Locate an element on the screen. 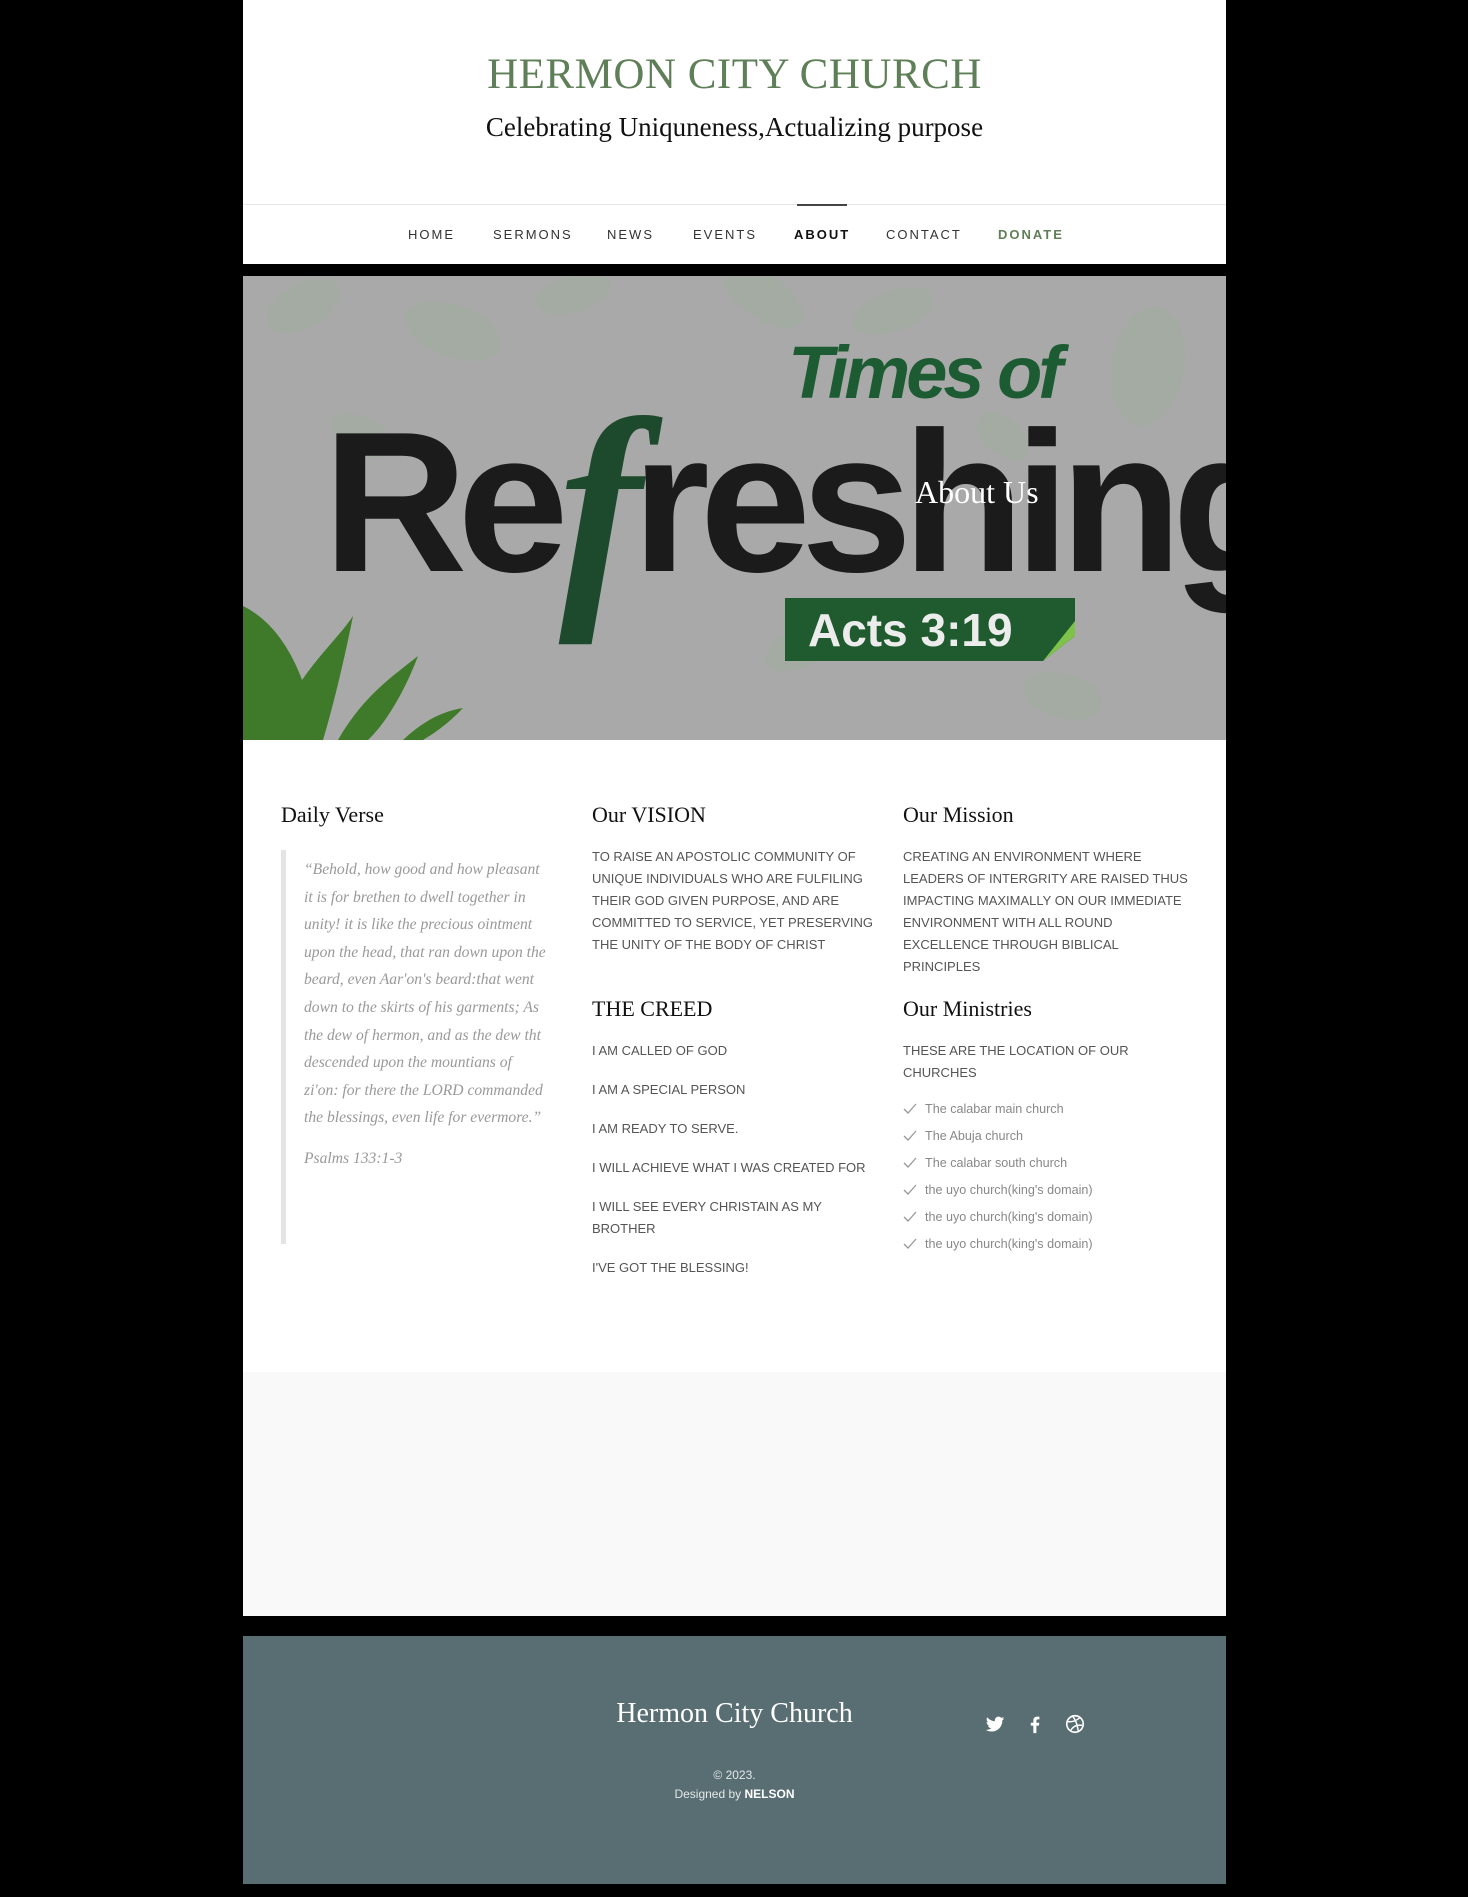 This screenshot has height=1897, width=1468. designer-credit: Designed by NELSON is located at coordinates (734, 1794).